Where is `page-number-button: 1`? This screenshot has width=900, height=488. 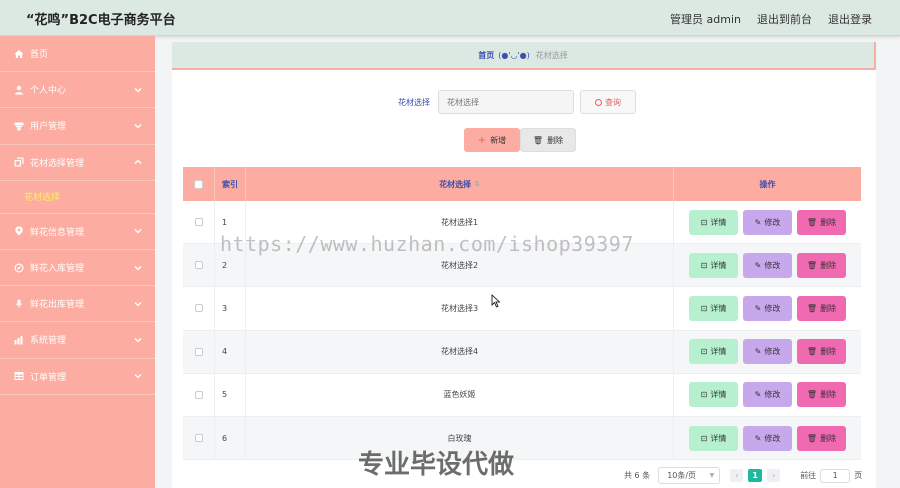
page-number-button: 1 is located at coordinates (755, 475).